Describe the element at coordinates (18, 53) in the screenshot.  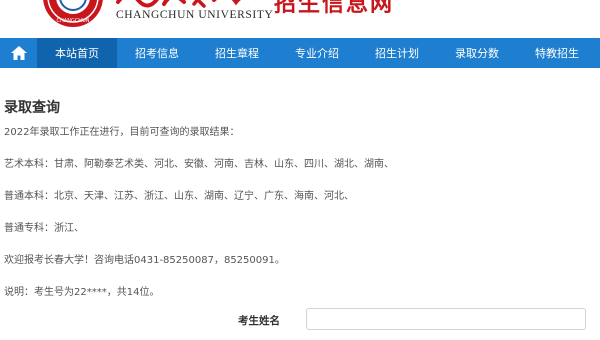
I see `home-icon` at that location.